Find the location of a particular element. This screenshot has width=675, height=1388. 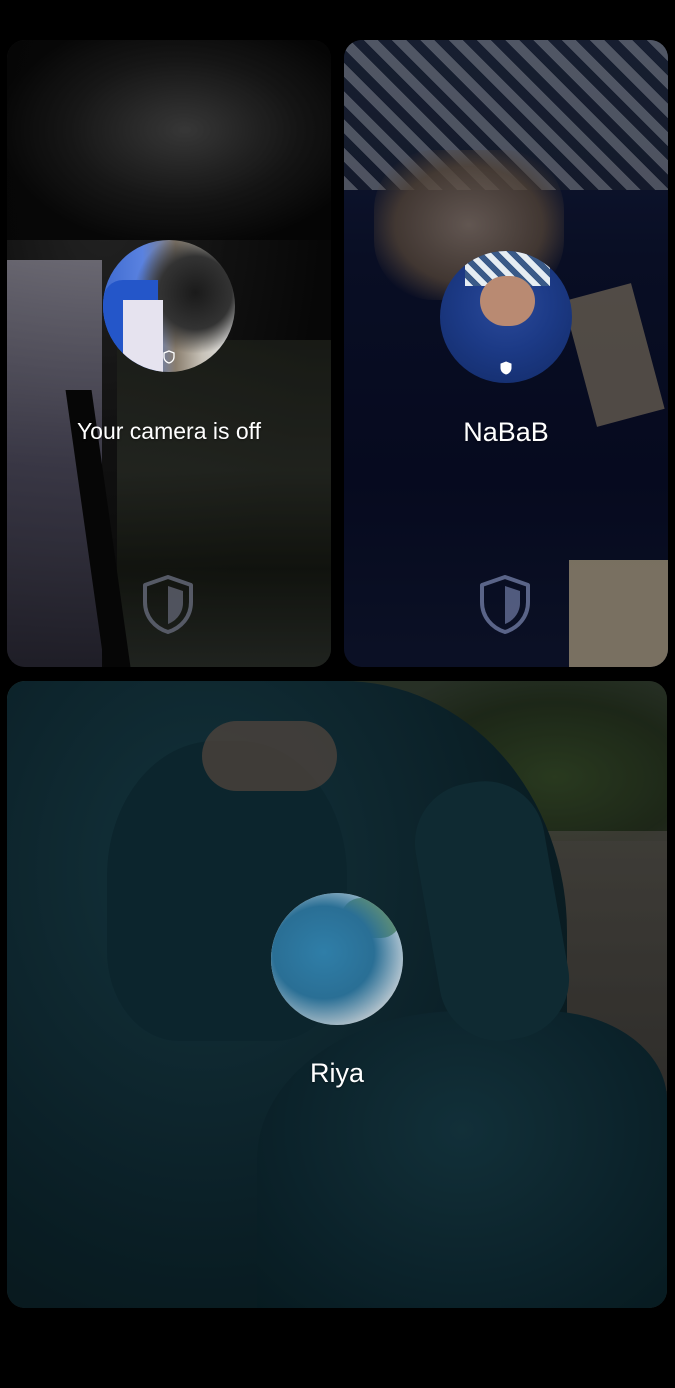

avatar-nabab is located at coordinates (506, 317).